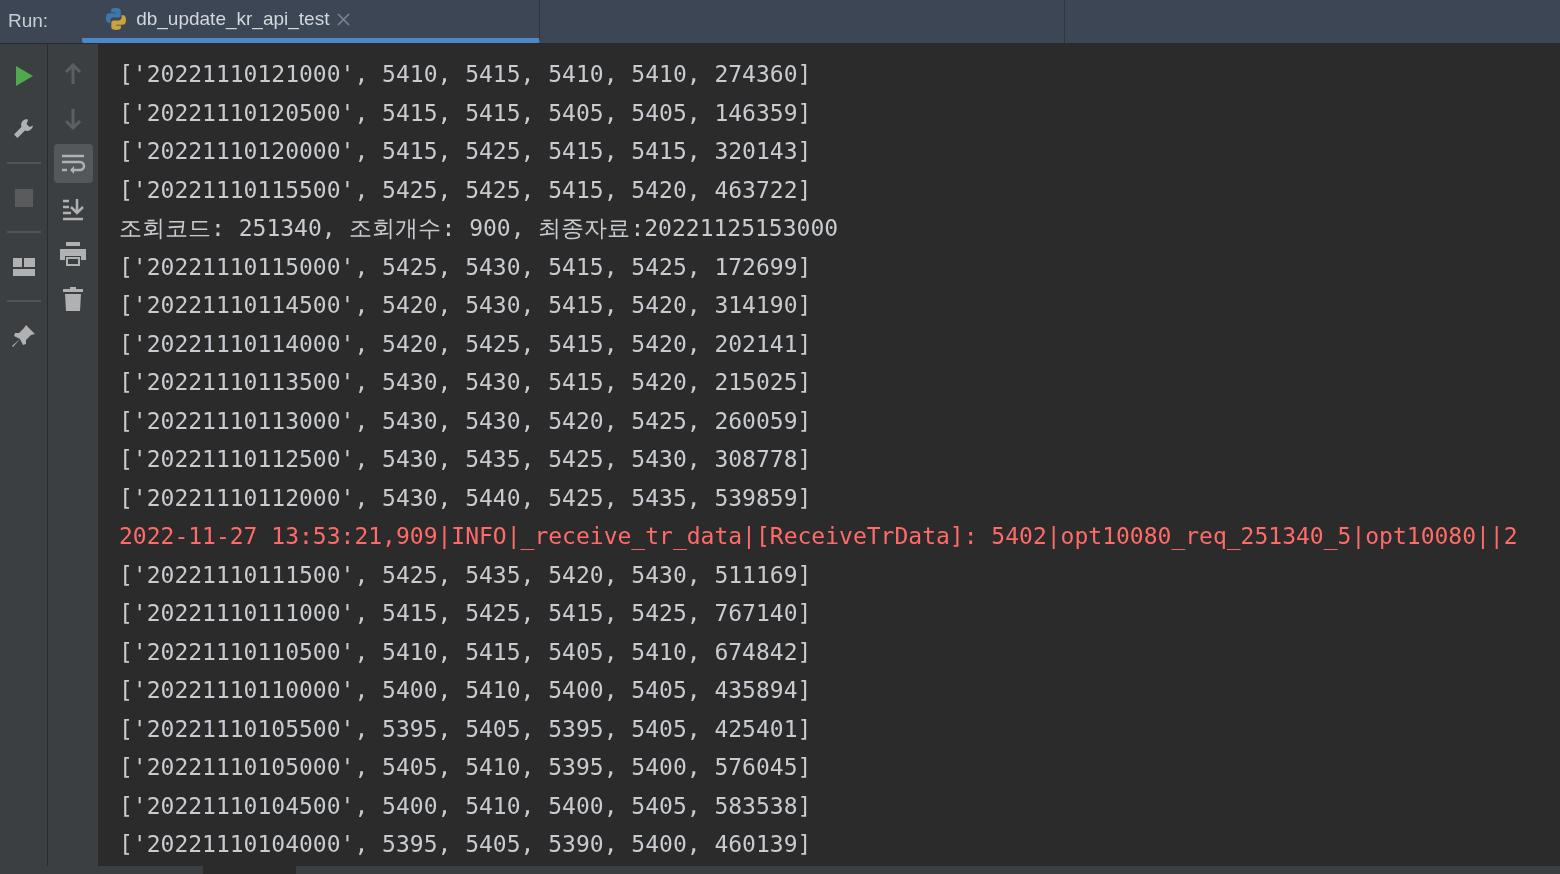 The image size is (1560, 874). What do you see at coordinates (466, 382) in the screenshot?
I see `output-line: ['20221110113500', 5430, 5430, 5415, 5420, 215025]` at bounding box center [466, 382].